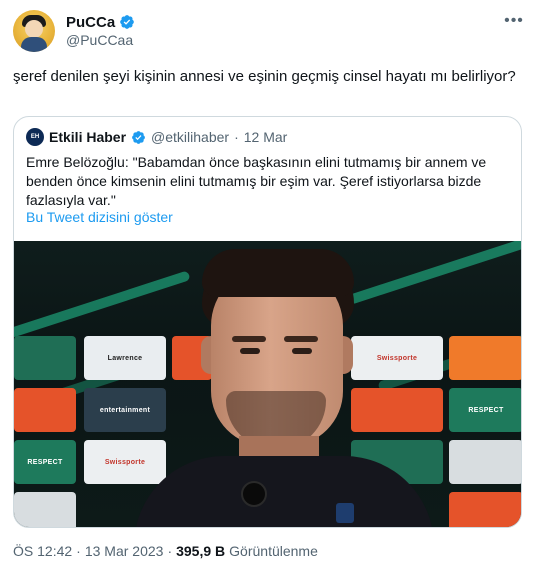 This screenshot has height=576, width=538. What do you see at coordinates (99, 40) in the screenshot?
I see `author-handle: @PuCCaa` at bounding box center [99, 40].